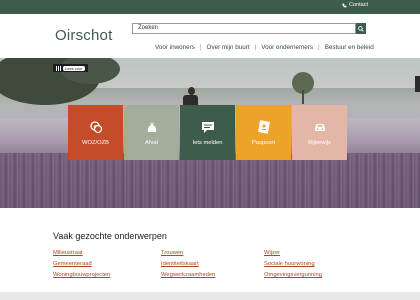  What do you see at coordinates (358, 5) in the screenshot?
I see `contact-label: Contact` at bounding box center [358, 5].